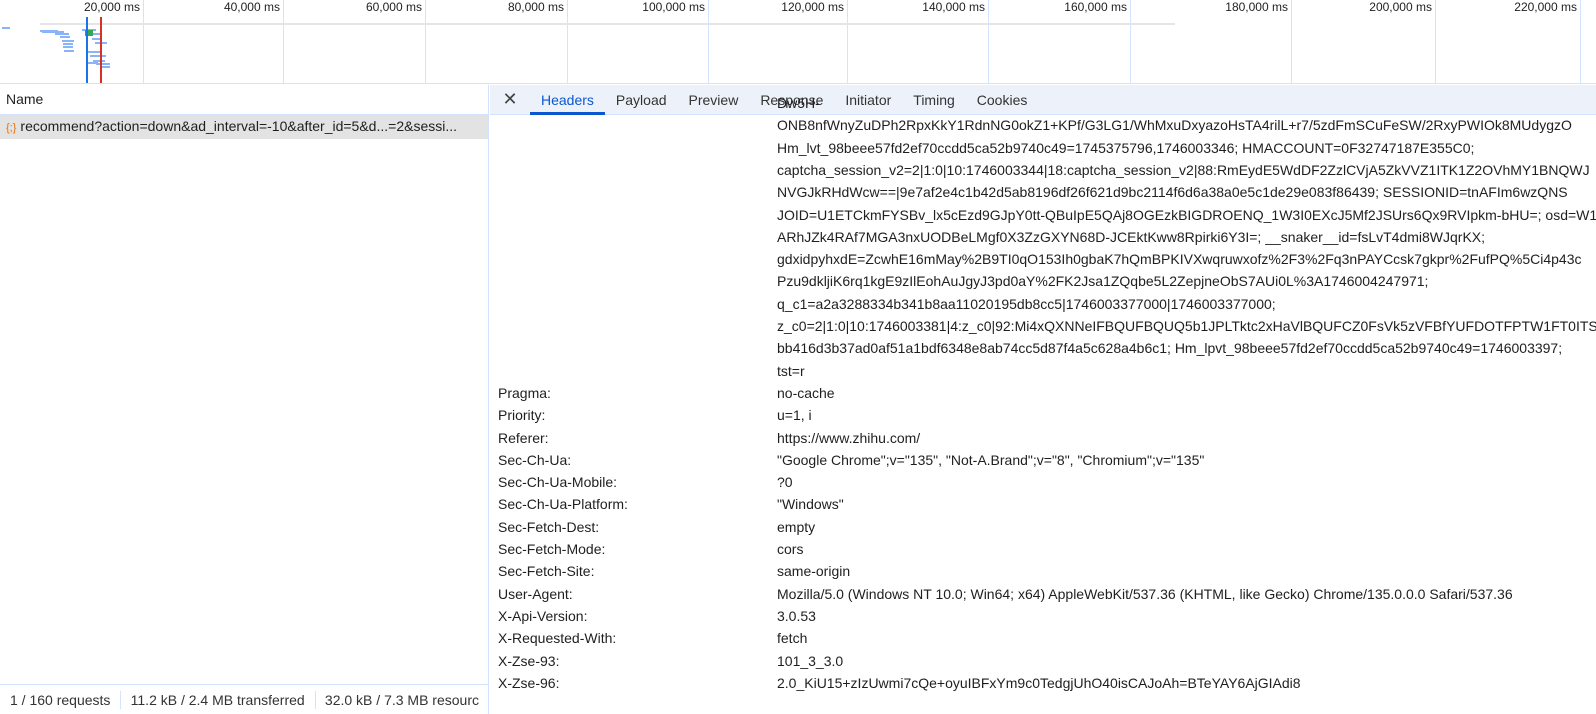 The height and width of the screenshot is (714, 1596). What do you see at coordinates (538, 41) in the screenshot?
I see `timeline-tick: 80,000 ms` at bounding box center [538, 41].